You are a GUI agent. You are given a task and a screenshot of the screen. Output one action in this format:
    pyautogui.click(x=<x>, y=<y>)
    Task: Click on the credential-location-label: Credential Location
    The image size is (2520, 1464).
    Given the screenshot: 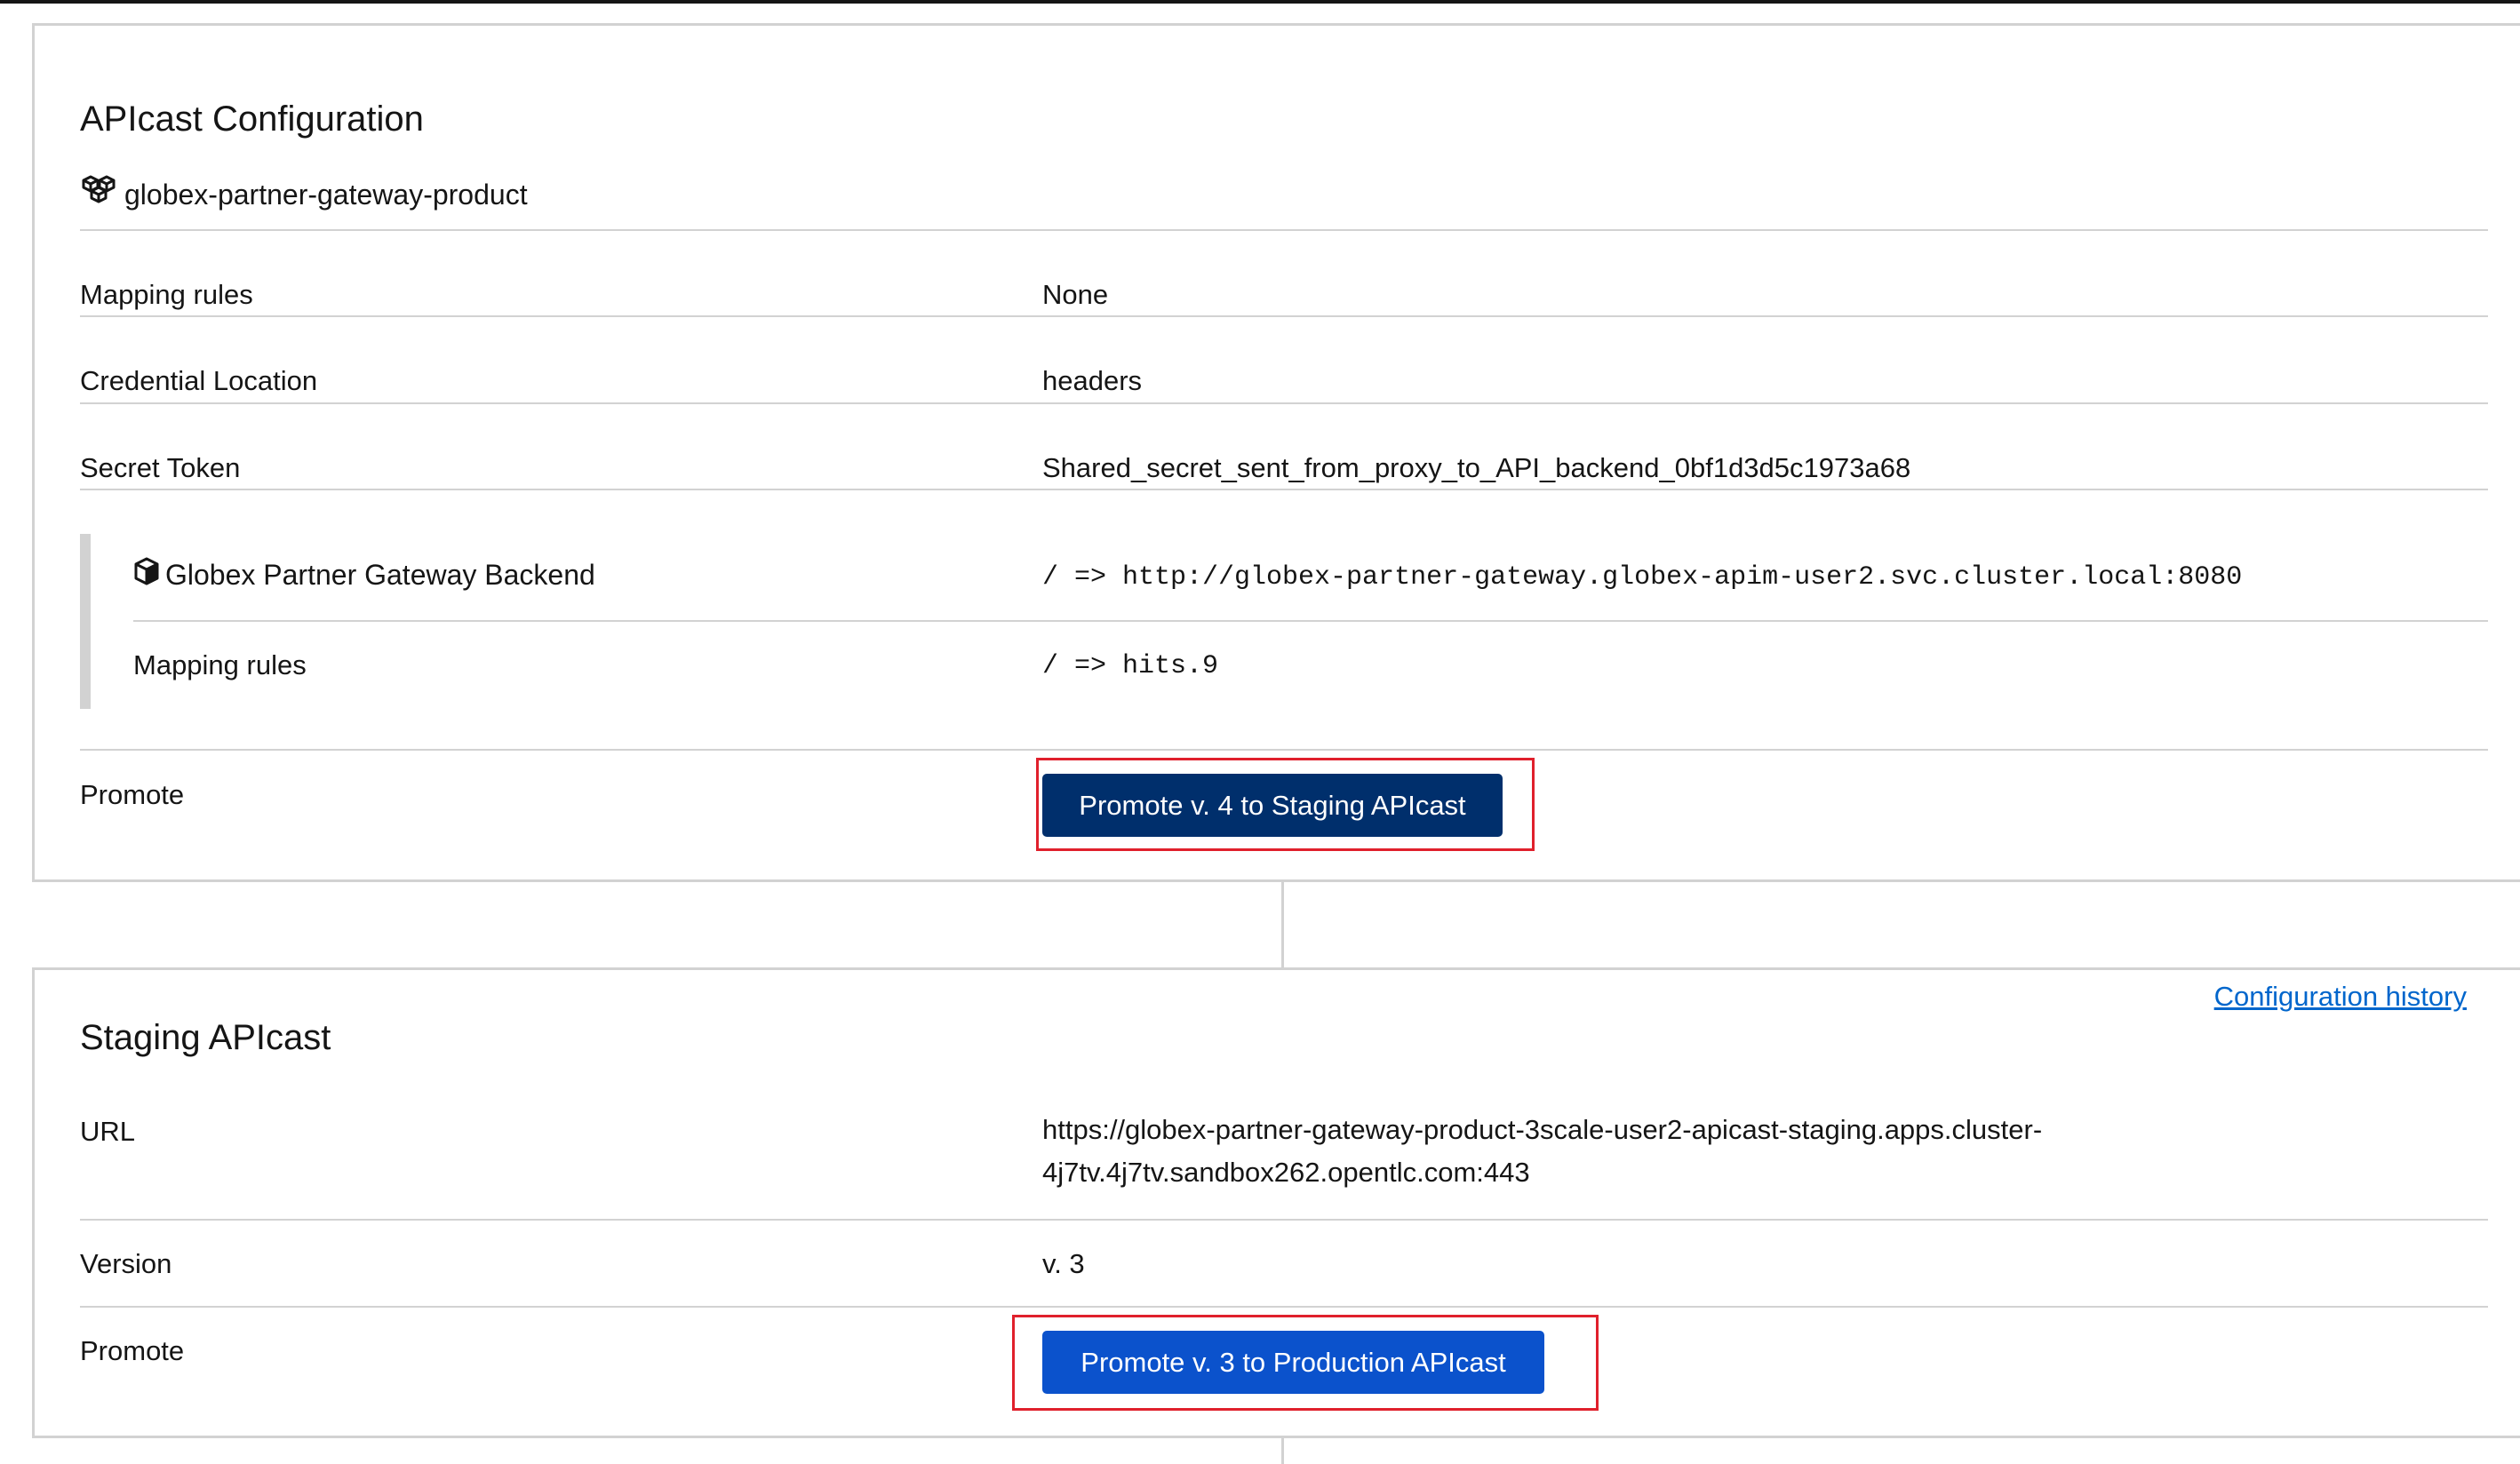 What is the action you would take?
    pyautogui.click(x=199, y=380)
    